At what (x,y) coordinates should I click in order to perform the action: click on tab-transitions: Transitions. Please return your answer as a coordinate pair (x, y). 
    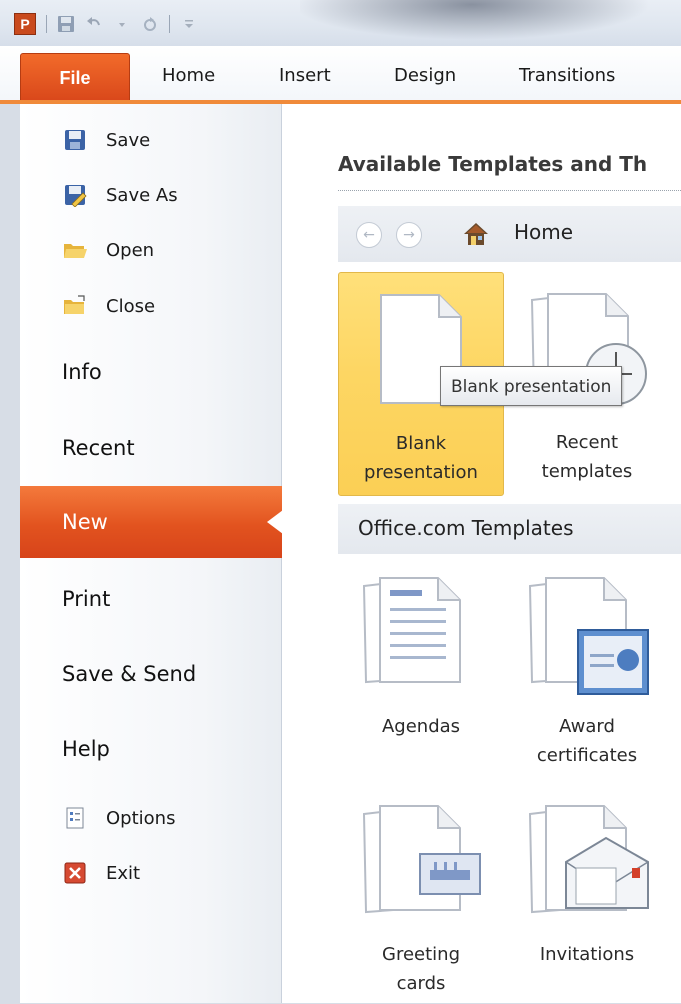
    Looking at the image, I should click on (567, 76).